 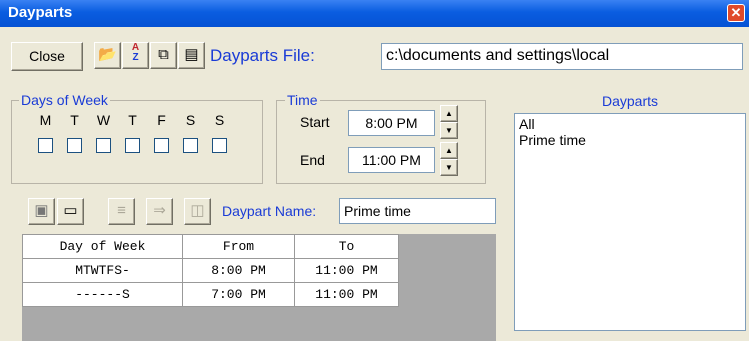 I want to click on day-checkbox-tue, so click(x=74, y=145).